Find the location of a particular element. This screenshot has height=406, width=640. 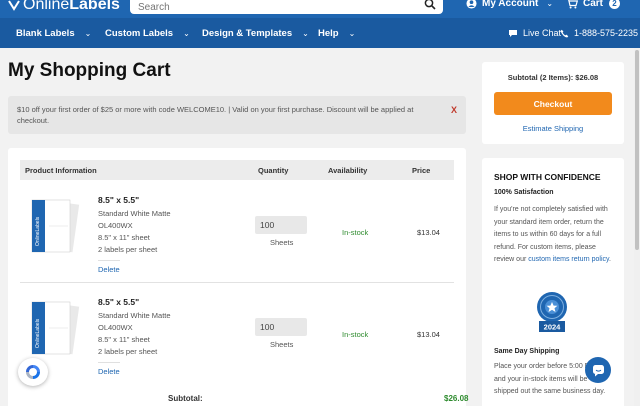

promo-close-button: X is located at coordinates (454, 110).